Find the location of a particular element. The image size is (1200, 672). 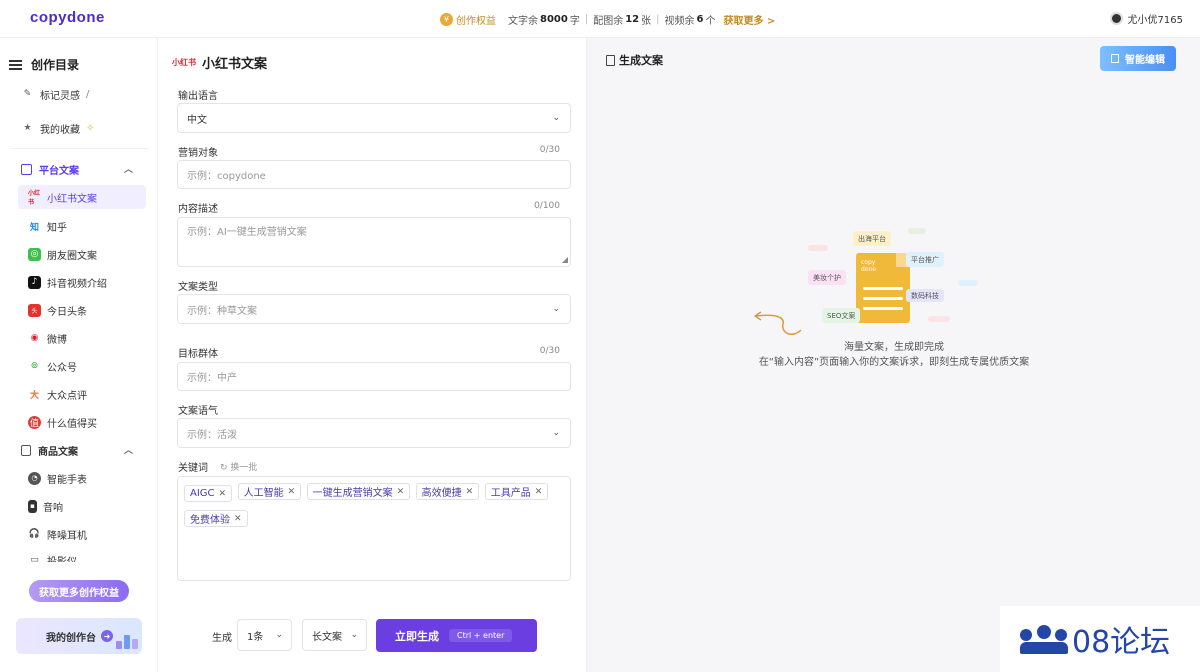

length-select: 长文案 ⌄ is located at coordinates (334, 635).